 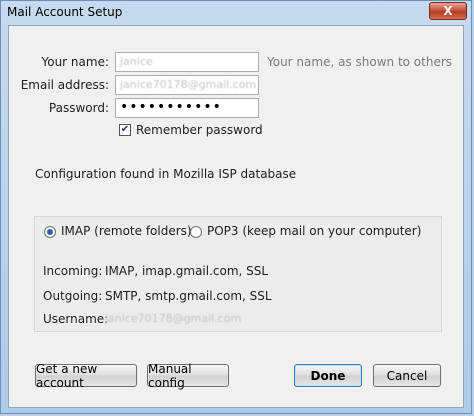 What do you see at coordinates (187, 271) in the screenshot?
I see `incoming-value: IMAP, imap.gmail.com, SSL` at bounding box center [187, 271].